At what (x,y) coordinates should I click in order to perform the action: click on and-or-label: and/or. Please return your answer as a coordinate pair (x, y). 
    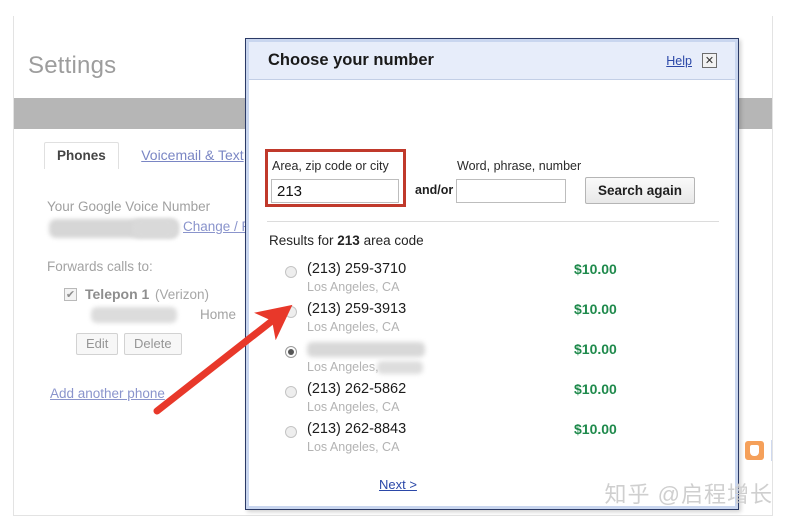
    Looking at the image, I should click on (434, 190).